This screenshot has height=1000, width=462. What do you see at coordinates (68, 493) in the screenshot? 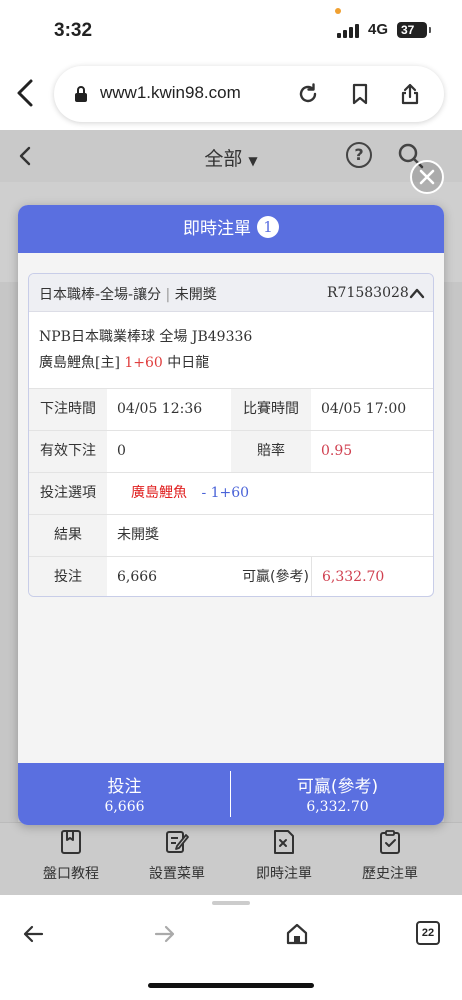
I see `pick-label: 投注選項` at bounding box center [68, 493].